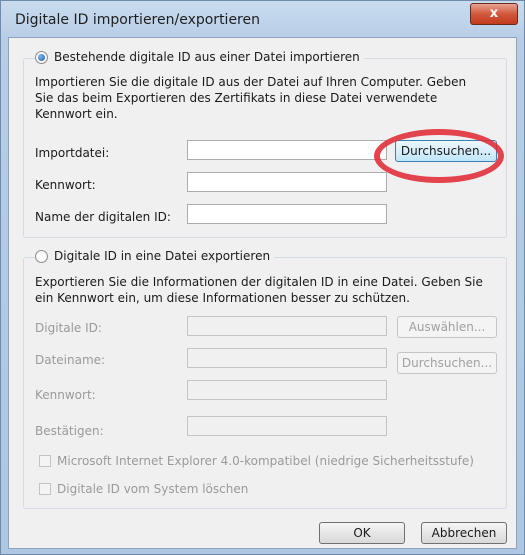 This screenshot has height=555, width=525. What do you see at coordinates (45, 461) in the screenshot?
I see `ie-compat-checkbox` at bounding box center [45, 461].